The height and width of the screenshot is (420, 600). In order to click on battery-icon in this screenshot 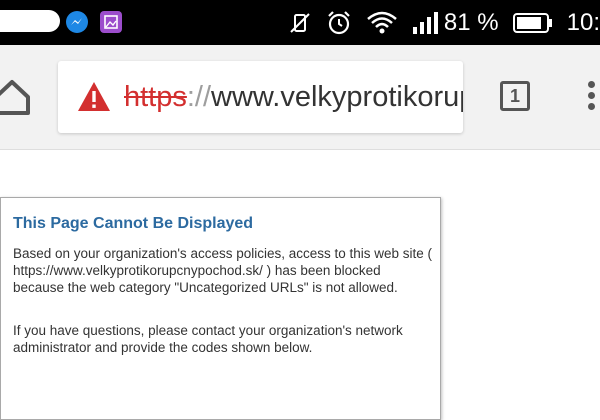, I will do `click(532, 23)`.